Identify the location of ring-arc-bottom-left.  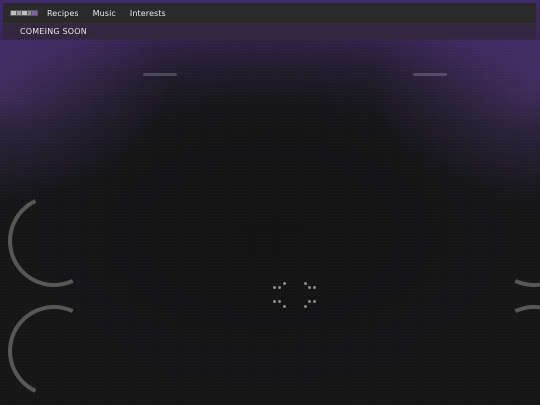
(56, 348).